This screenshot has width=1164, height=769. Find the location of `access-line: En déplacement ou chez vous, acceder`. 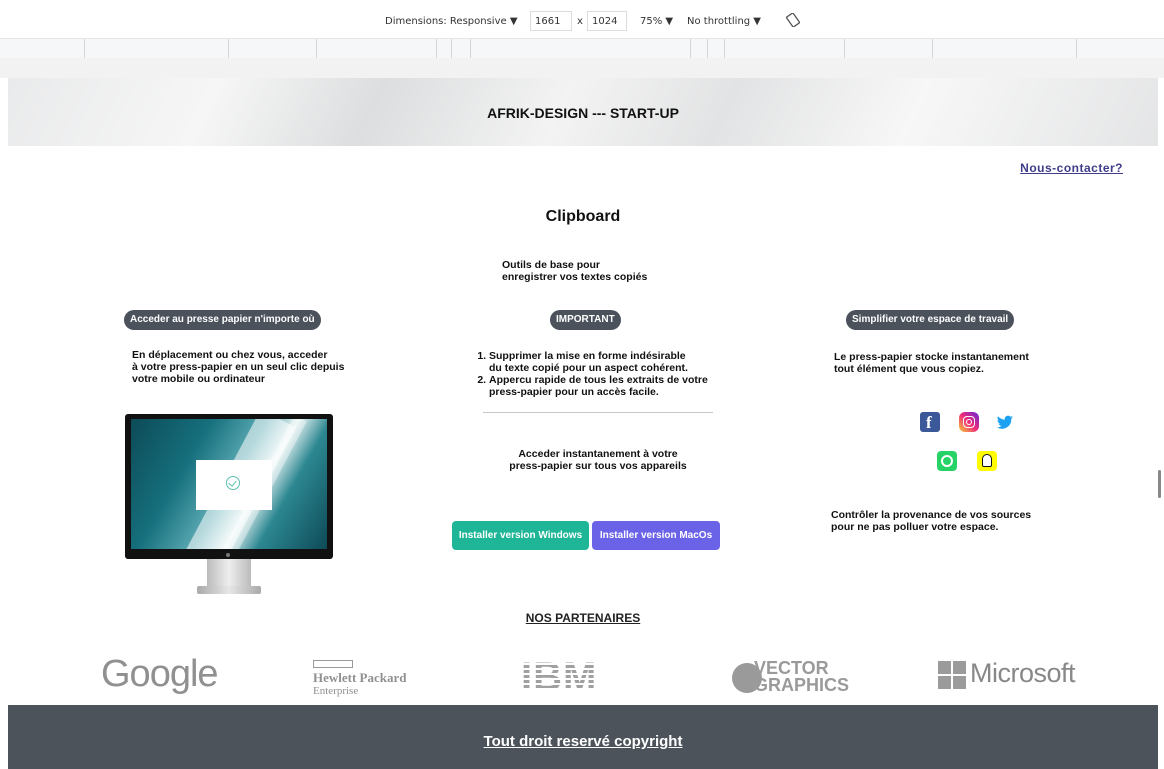

access-line: En déplacement ou chez vous, acceder is located at coordinates (230, 355).